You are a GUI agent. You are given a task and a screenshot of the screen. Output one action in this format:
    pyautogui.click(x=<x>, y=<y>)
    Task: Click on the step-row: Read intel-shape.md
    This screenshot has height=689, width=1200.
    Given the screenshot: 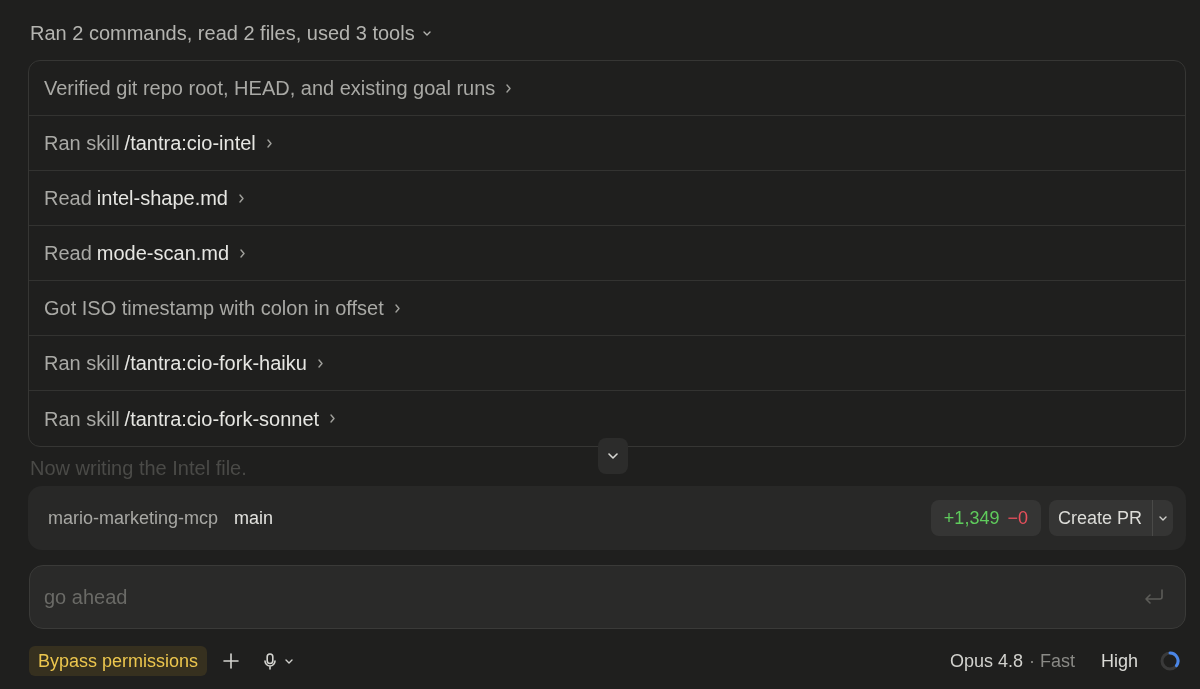 What is the action you would take?
    pyautogui.click(x=607, y=198)
    